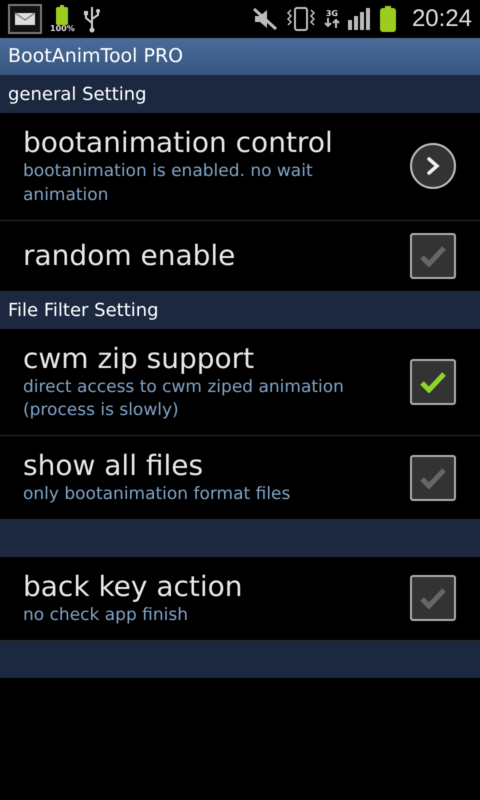 This screenshot has width=480, height=800. I want to click on section-header: general Setting, so click(240, 94).